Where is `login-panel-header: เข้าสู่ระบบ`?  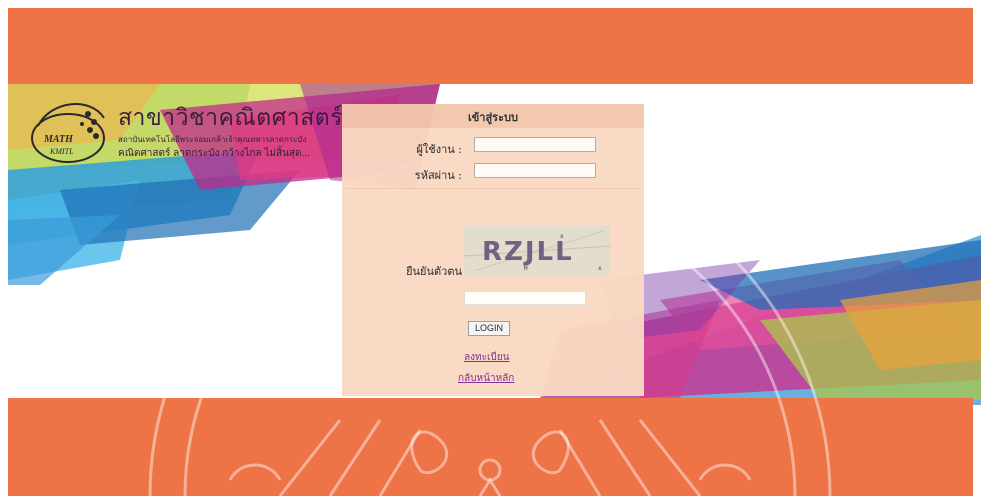
login-panel-header: เข้าสู่ระบบ is located at coordinates (493, 116).